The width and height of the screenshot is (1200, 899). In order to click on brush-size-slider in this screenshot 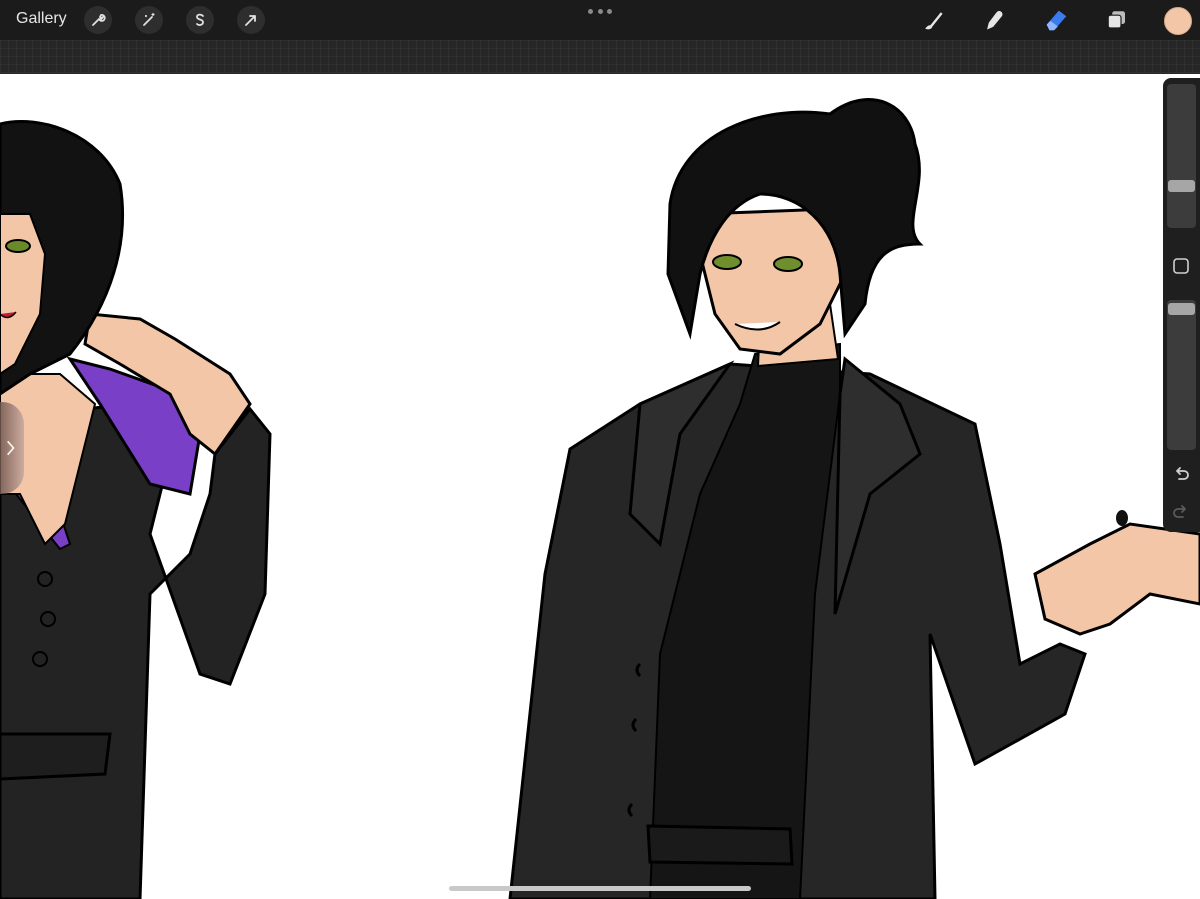, I will do `click(1181, 156)`.